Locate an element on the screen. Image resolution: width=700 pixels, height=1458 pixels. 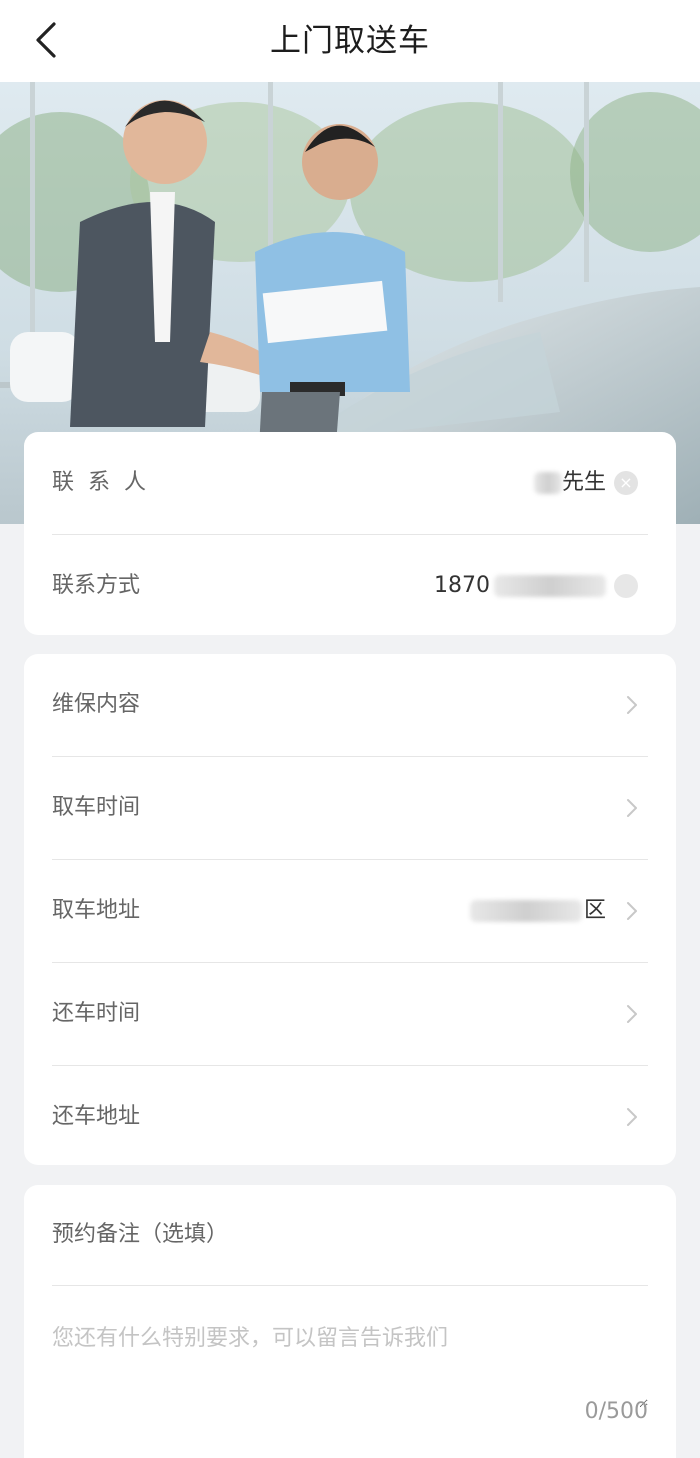
contact-phone-row: 联系方式 1870 is located at coordinates (350, 586).